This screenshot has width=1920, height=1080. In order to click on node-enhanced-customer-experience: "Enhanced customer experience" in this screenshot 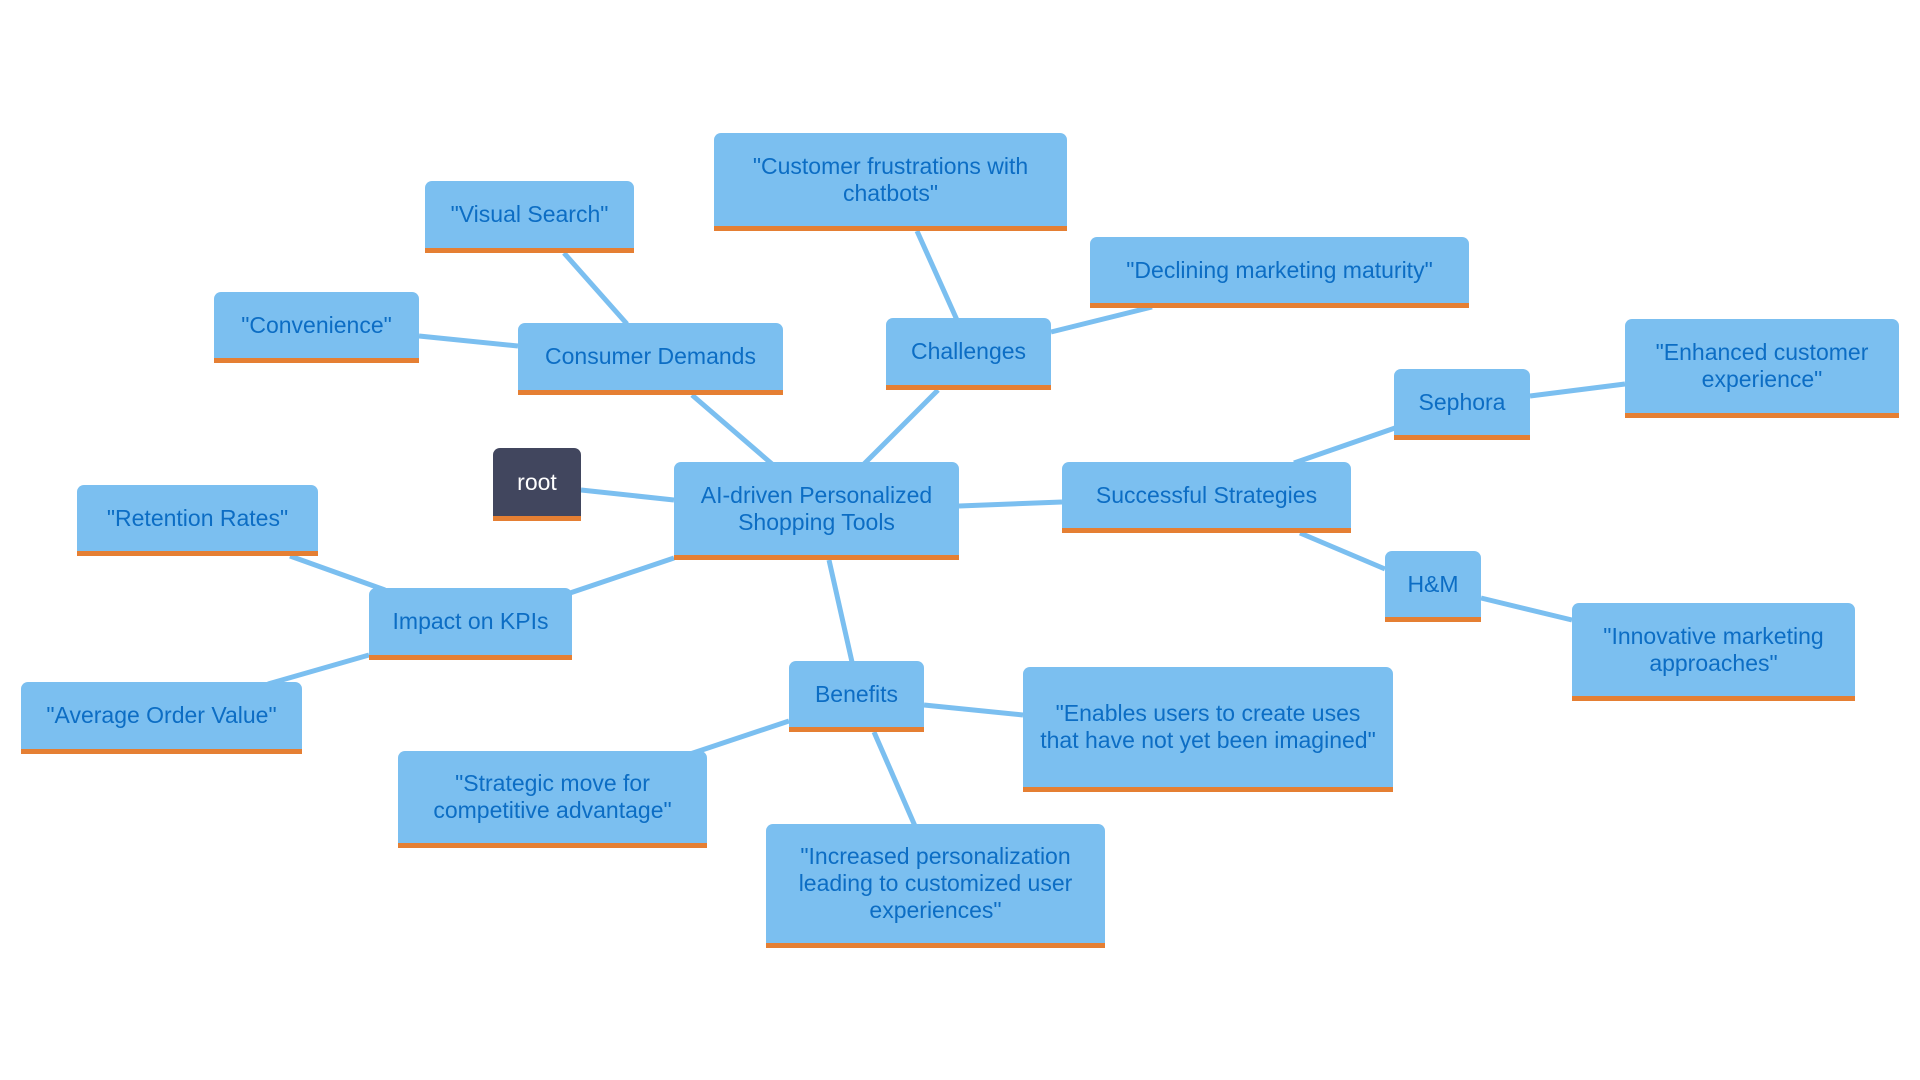, I will do `click(1762, 368)`.